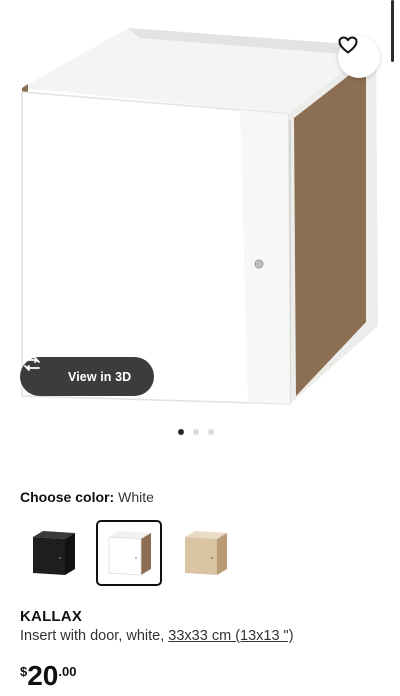 The image size is (400, 696). I want to click on oak-insert-thumbnail, so click(206, 553).